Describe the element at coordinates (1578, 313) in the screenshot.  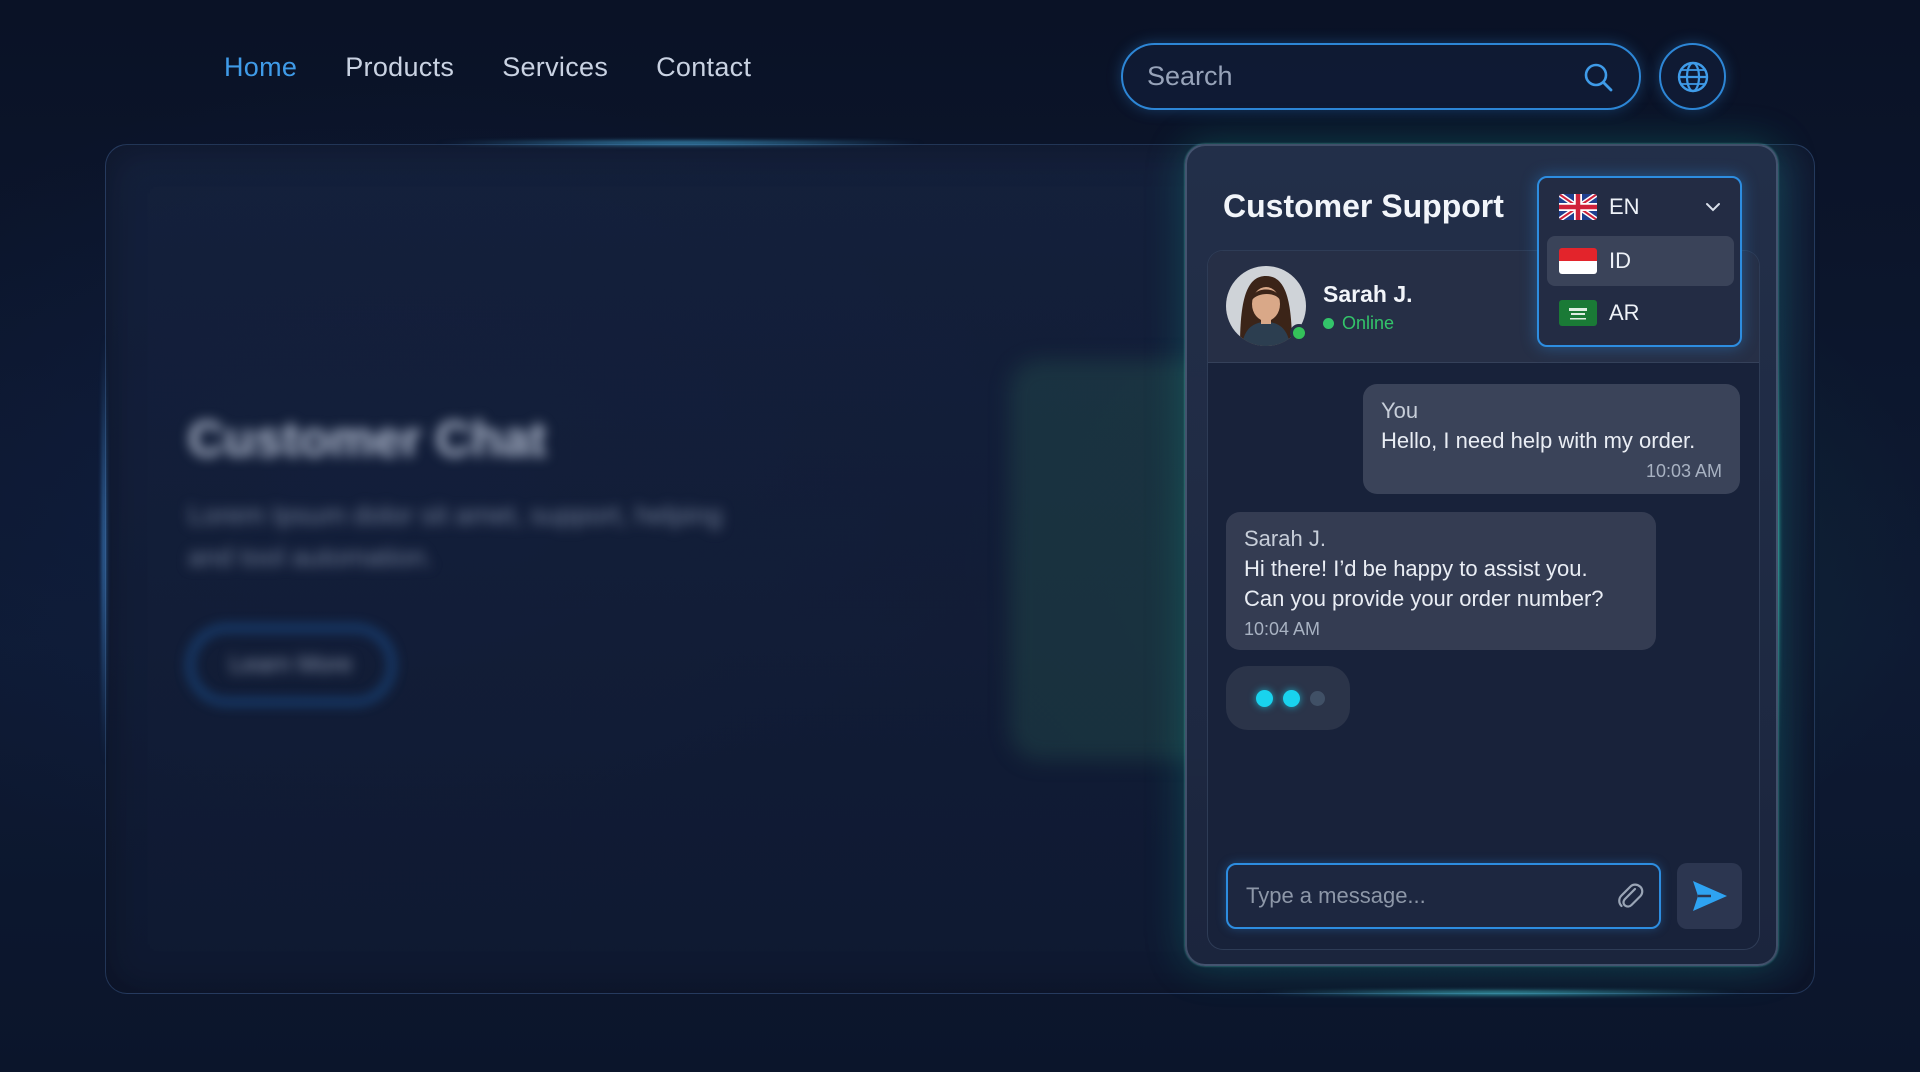
I see `saudi-flag-icon` at that location.